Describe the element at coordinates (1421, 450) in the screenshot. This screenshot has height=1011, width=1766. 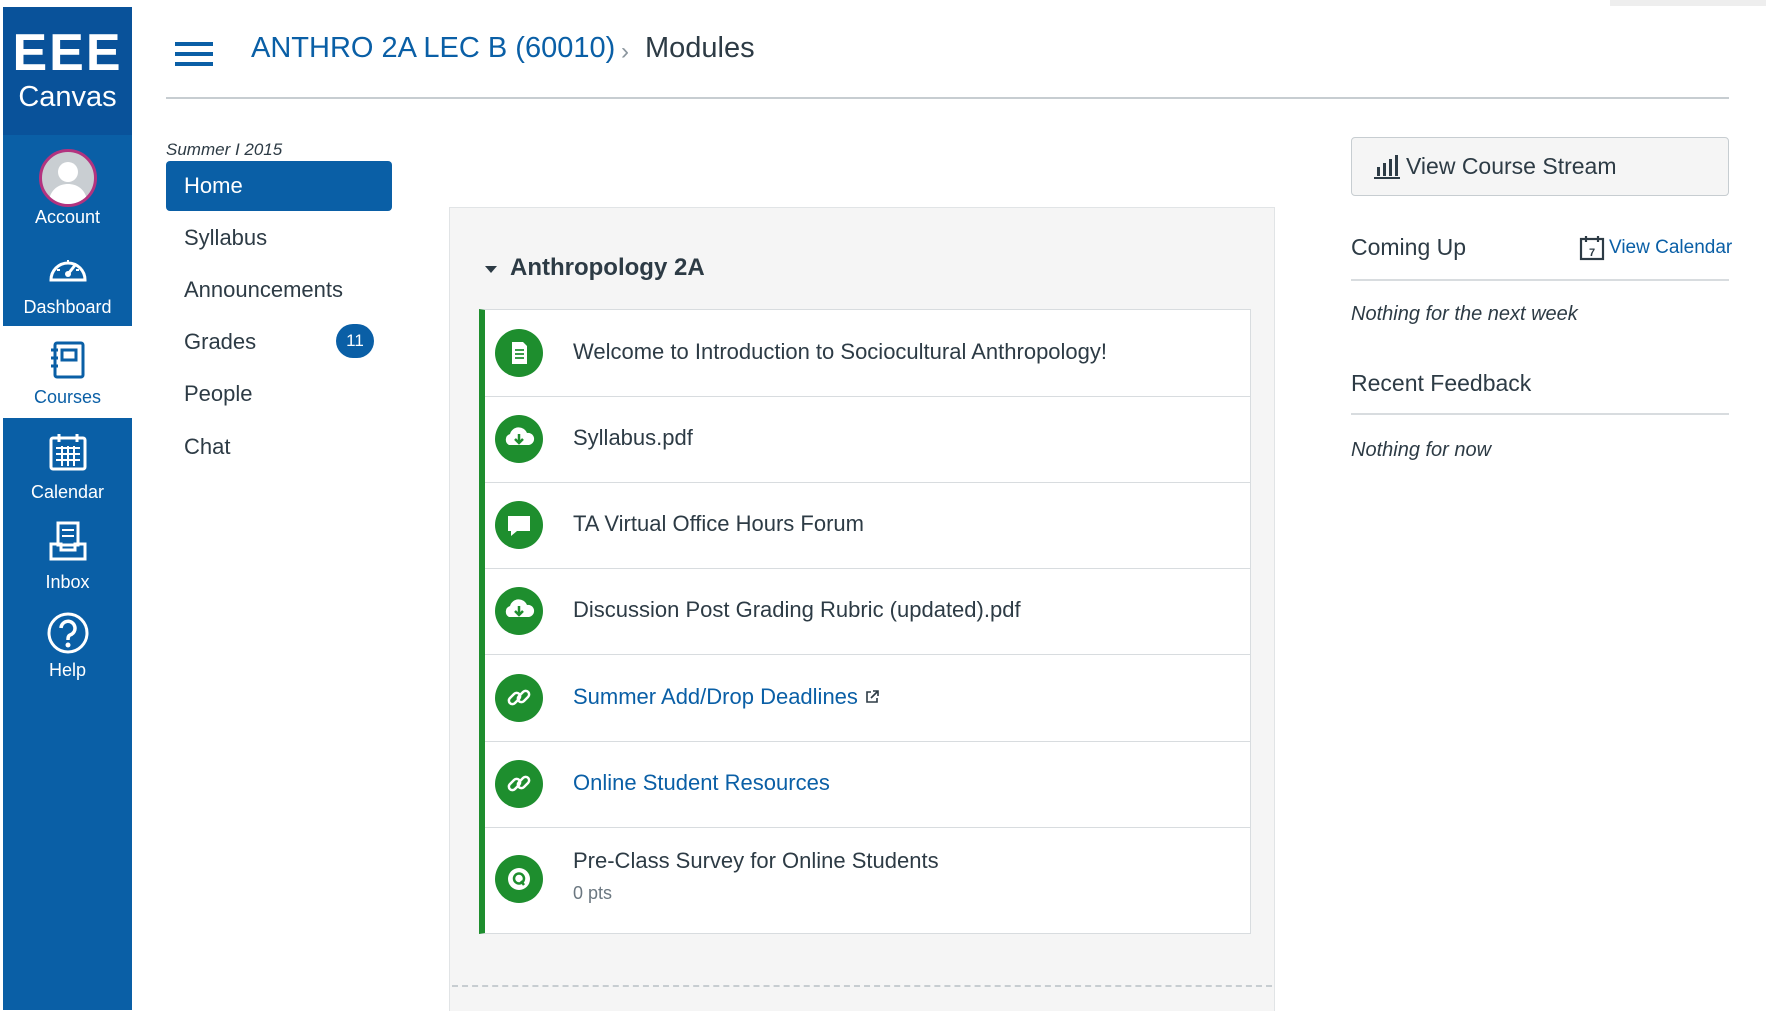
I see `recent-feedback-empty-text: Nothing for now` at that location.